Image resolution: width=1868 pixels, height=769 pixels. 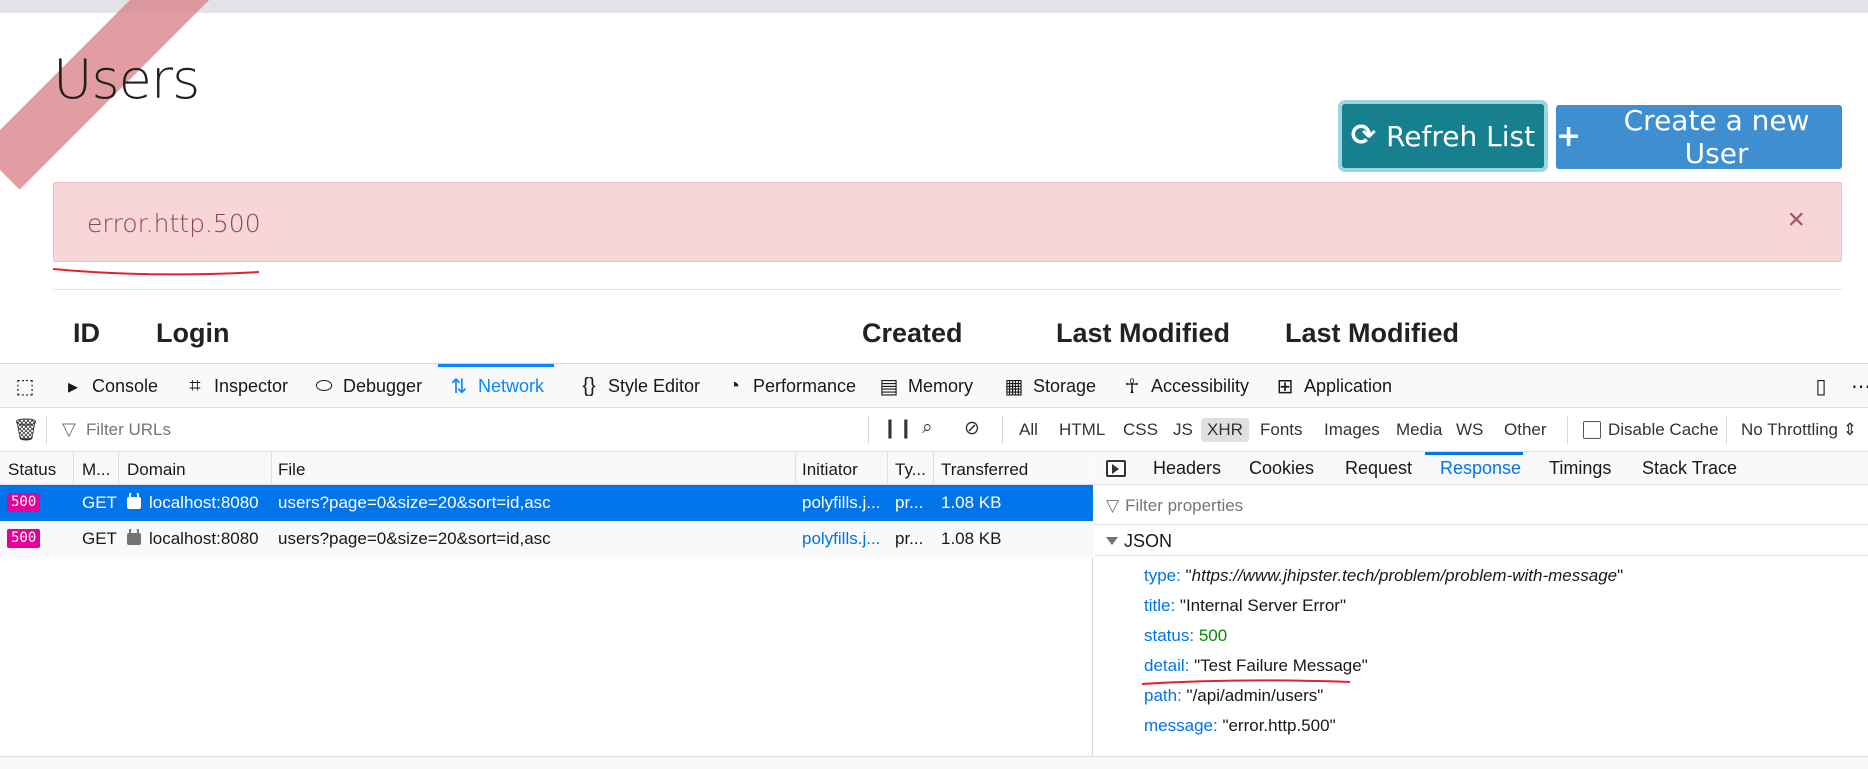 I want to click on refresh-list-label: Refreh List, so click(x=1461, y=136).